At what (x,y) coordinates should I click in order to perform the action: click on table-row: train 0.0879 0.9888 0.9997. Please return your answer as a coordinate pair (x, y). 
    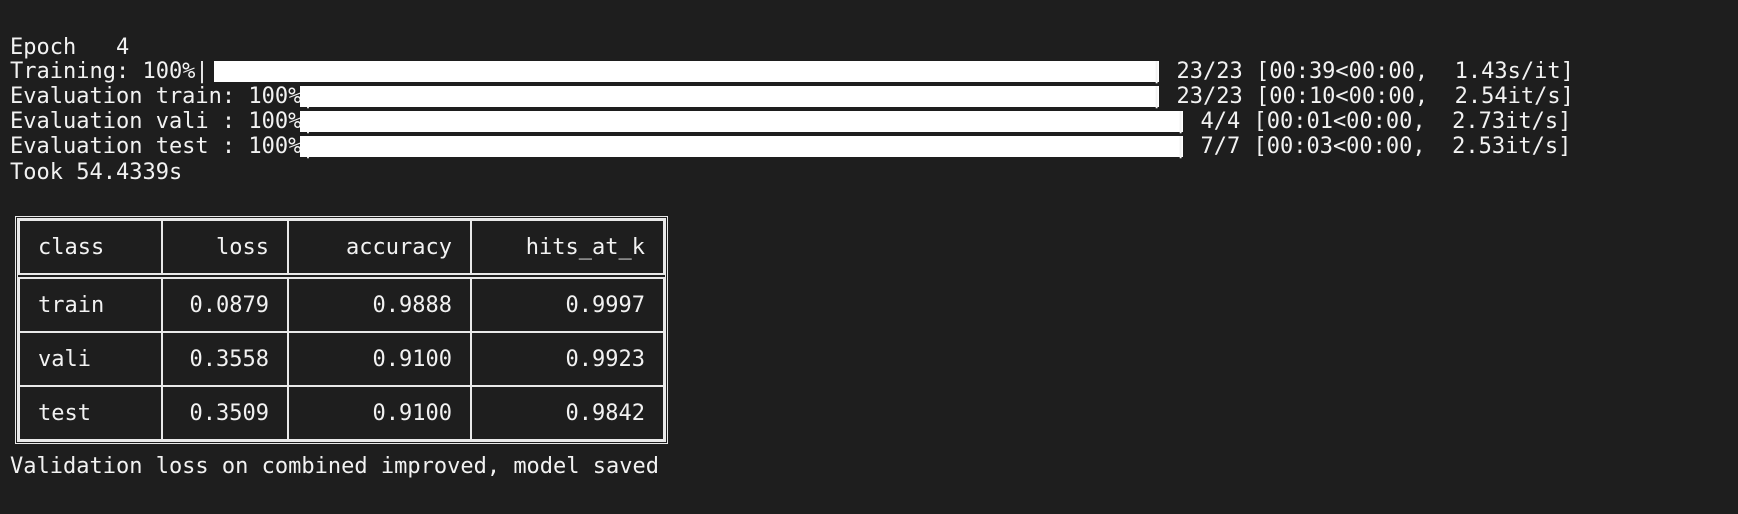
    Looking at the image, I should click on (341, 304).